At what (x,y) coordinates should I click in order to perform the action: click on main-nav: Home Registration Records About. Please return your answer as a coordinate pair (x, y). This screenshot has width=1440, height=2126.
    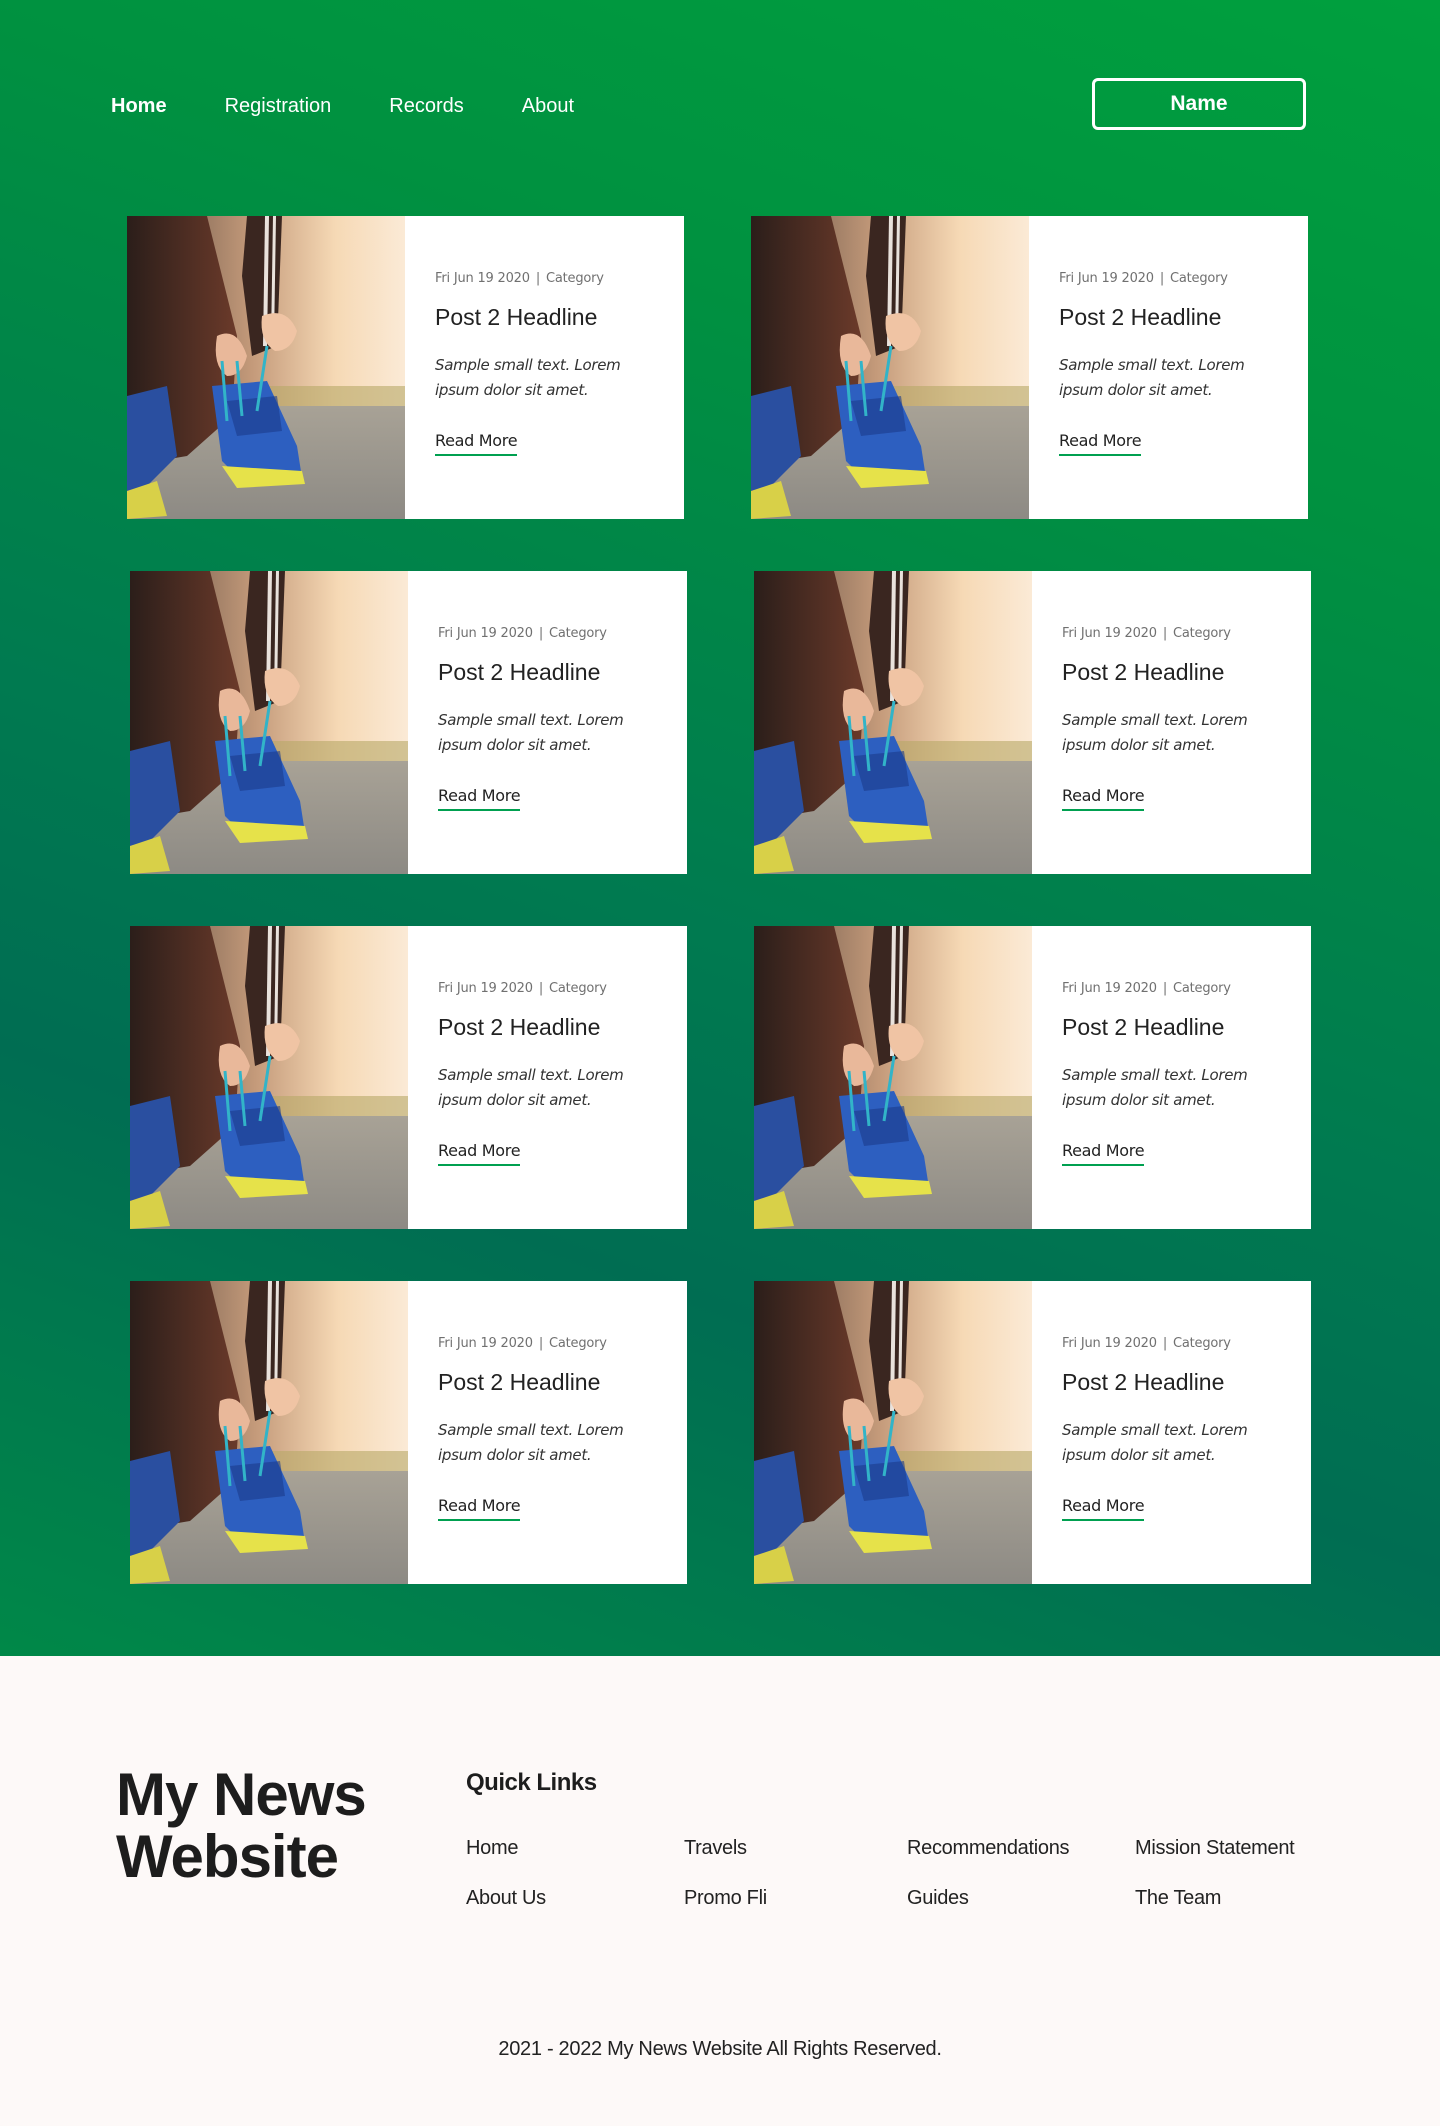
    Looking at the image, I should click on (371, 106).